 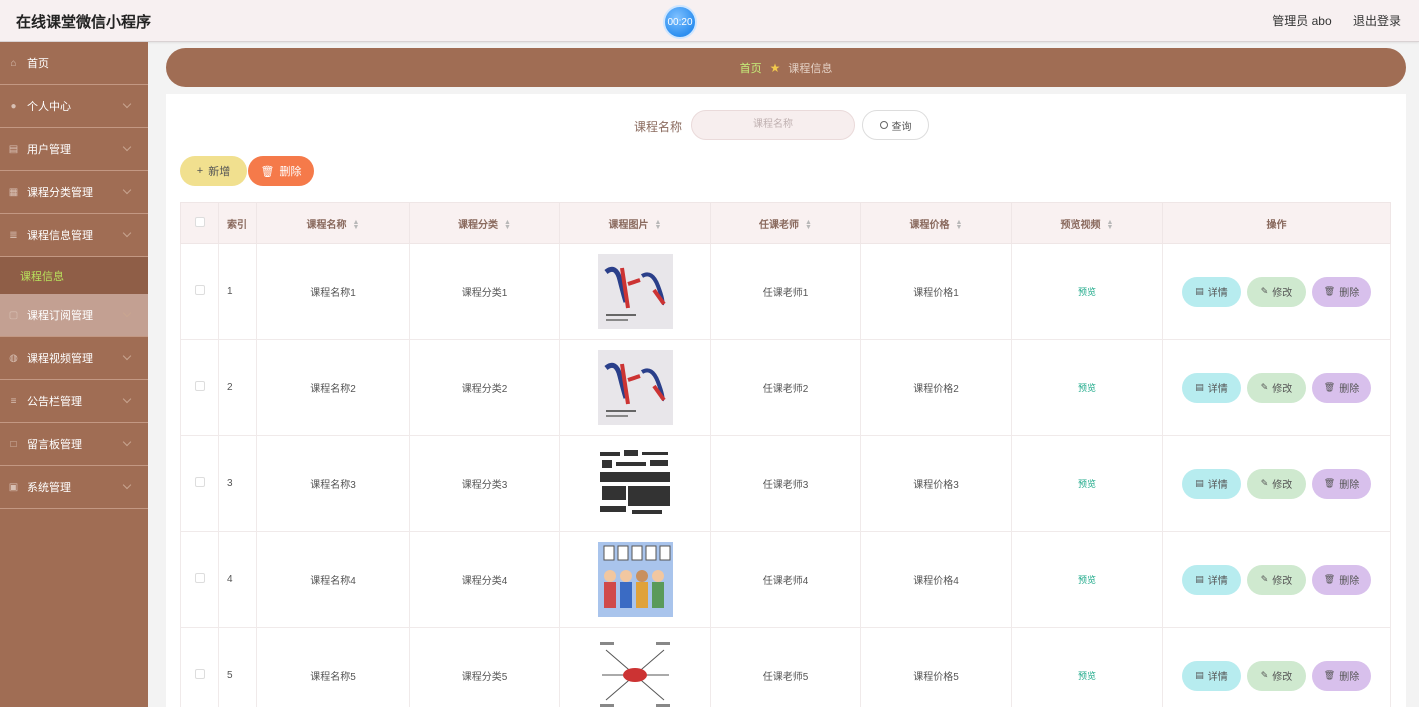 I want to click on column-header-price: 课程价格 ▲ ▼, so click(x=936, y=223).